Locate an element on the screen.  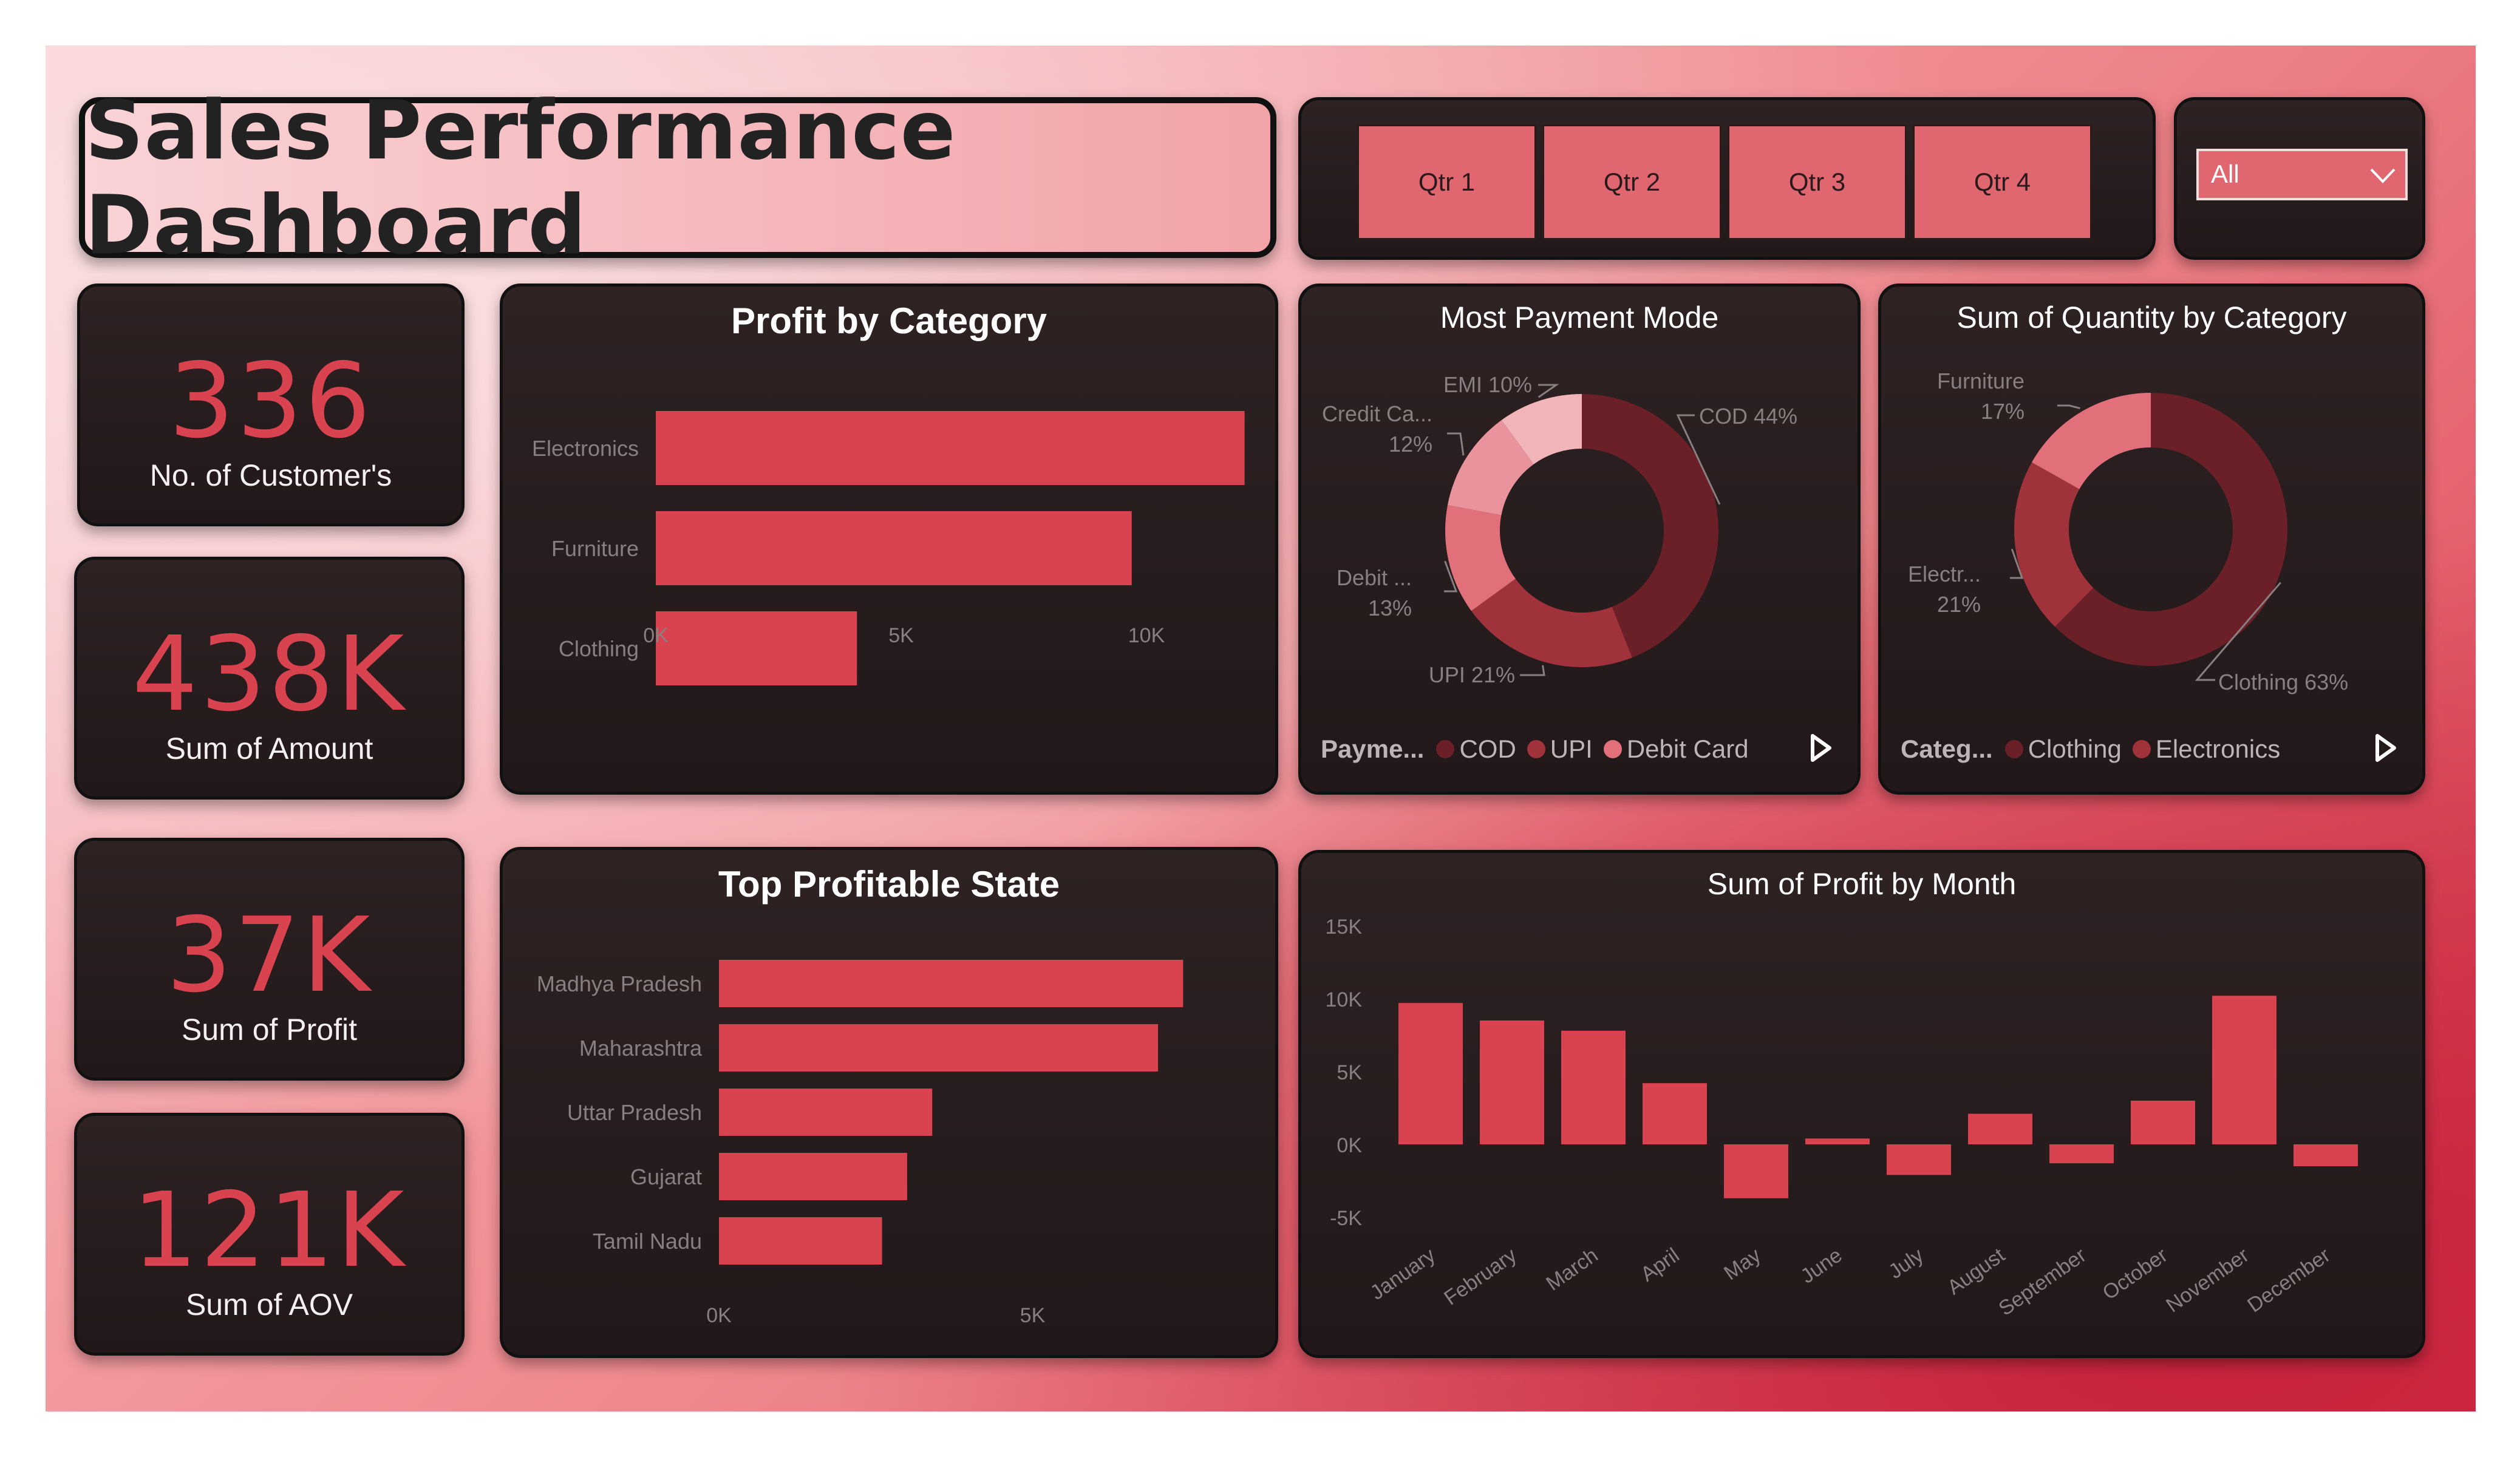
x-tick-label: July is located at coordinates (1905, 1263).